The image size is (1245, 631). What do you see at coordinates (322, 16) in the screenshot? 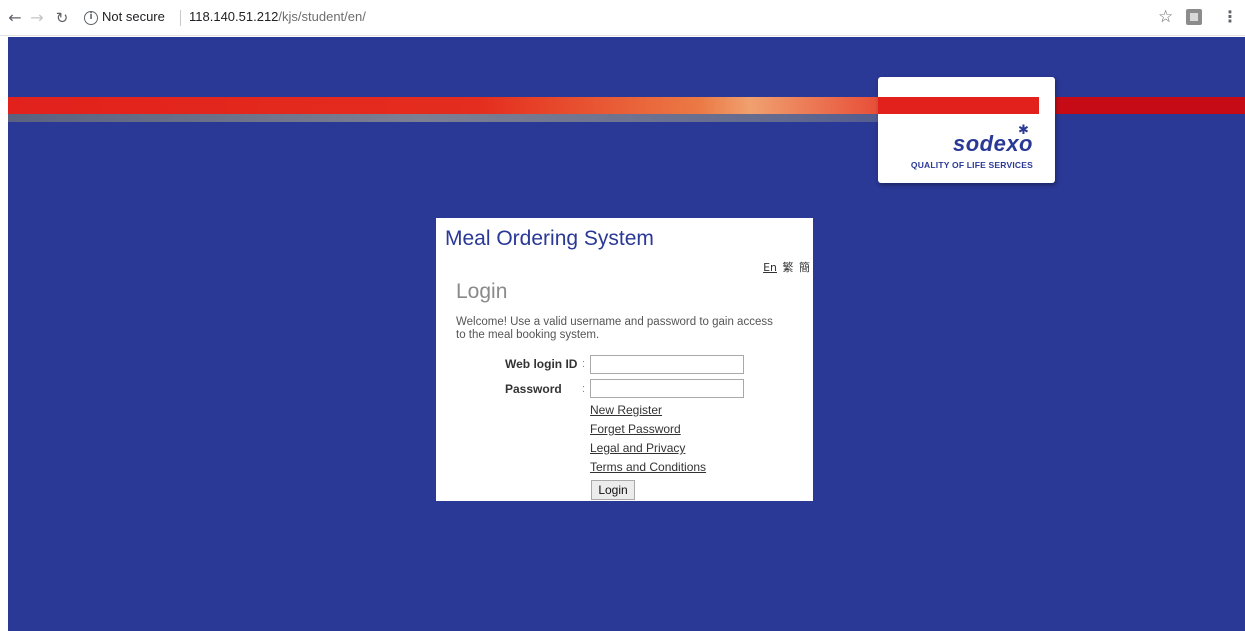
I see `url-path: /kjs/student/en/` at bounding box center [322, 16].